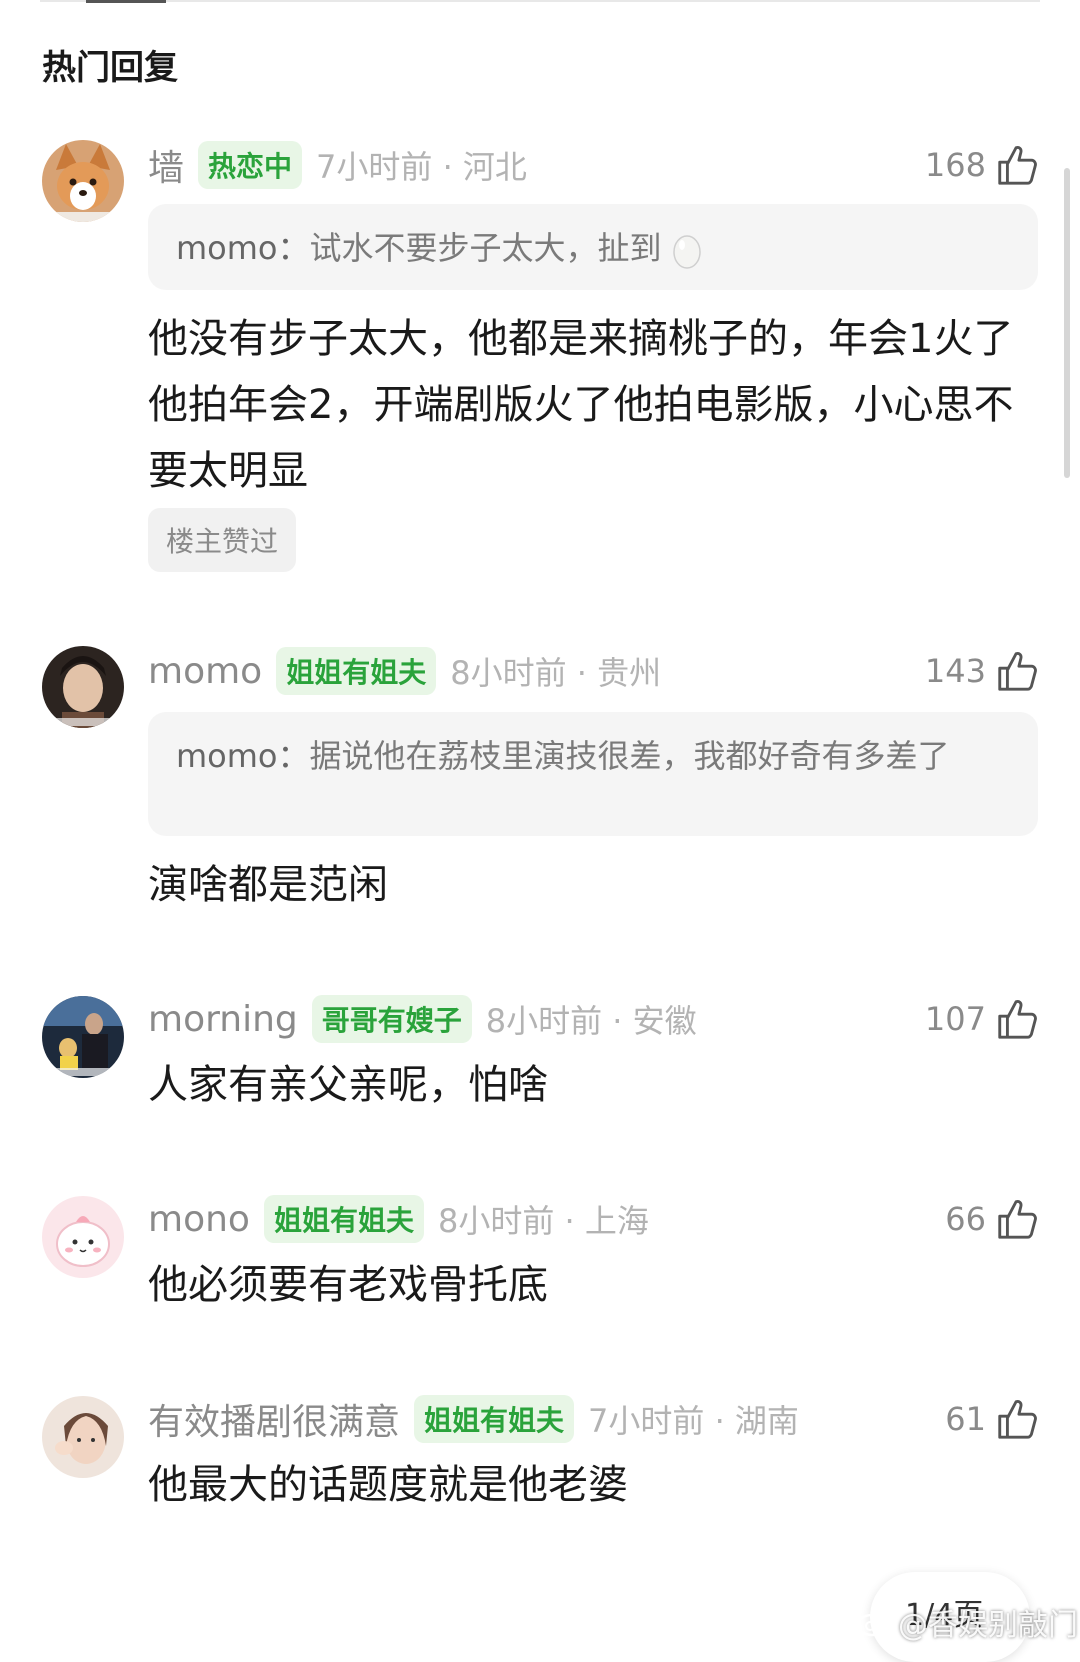 This screenshot has width=1080, height=1662. Describe the element at coordinates (955, 165) in the screenshot. I see `like-count: 168` at that location.